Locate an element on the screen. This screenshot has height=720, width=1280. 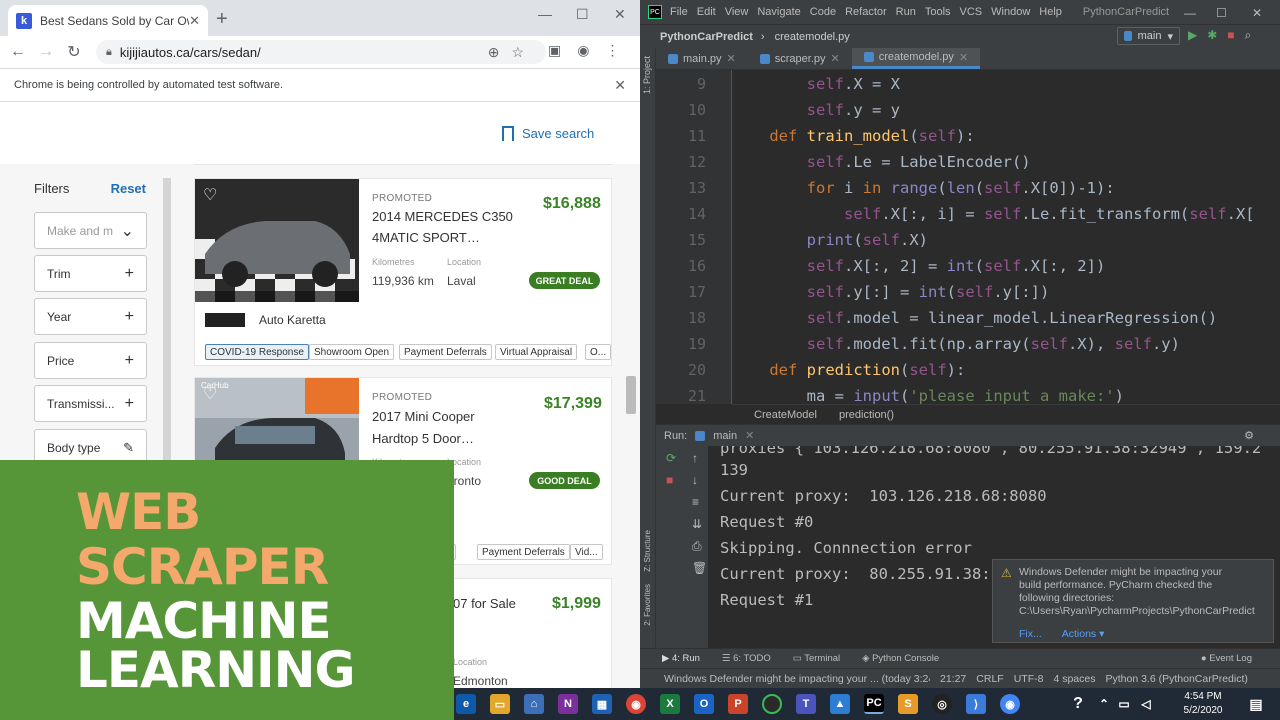
status-indent: 4 spaces is located at coordinates (1074, 679).